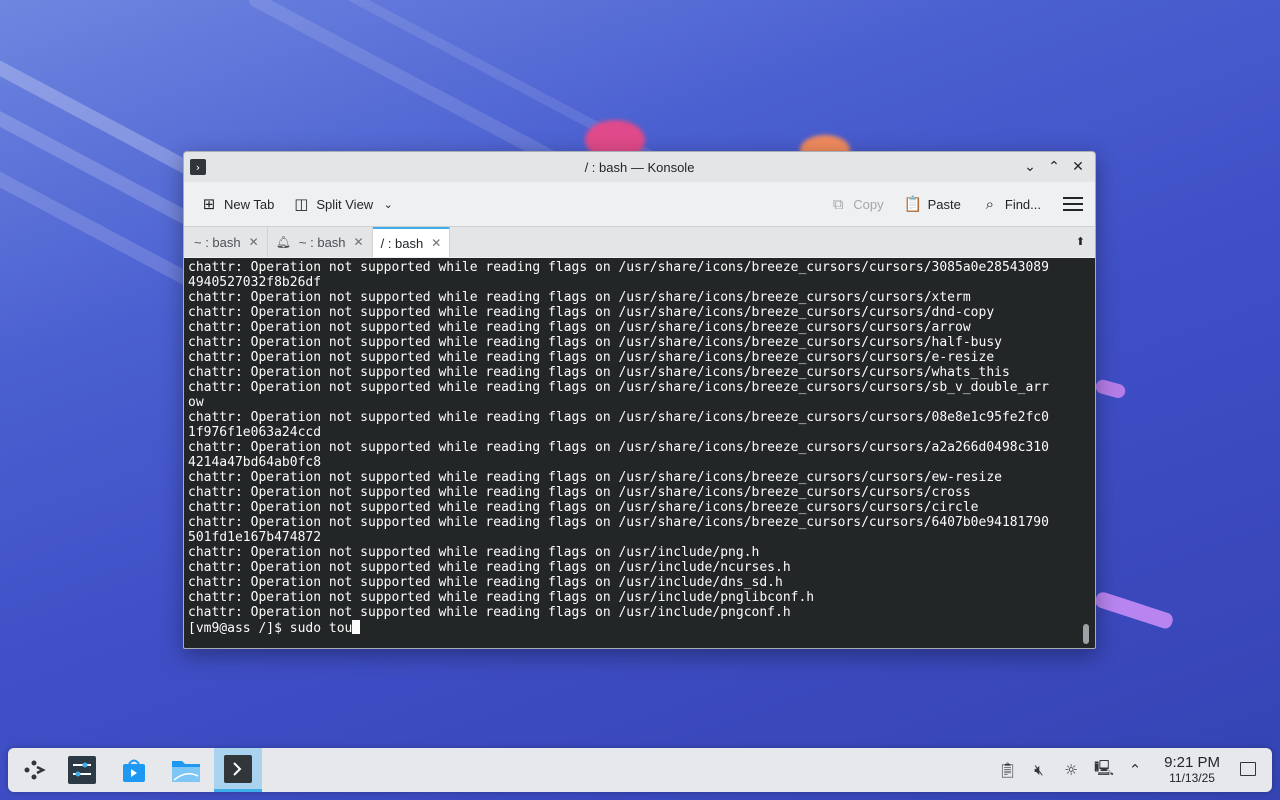 This screenshot has width=1280, height=800. I want to click on new-tab-icon: ⊞, so click(209, 204).